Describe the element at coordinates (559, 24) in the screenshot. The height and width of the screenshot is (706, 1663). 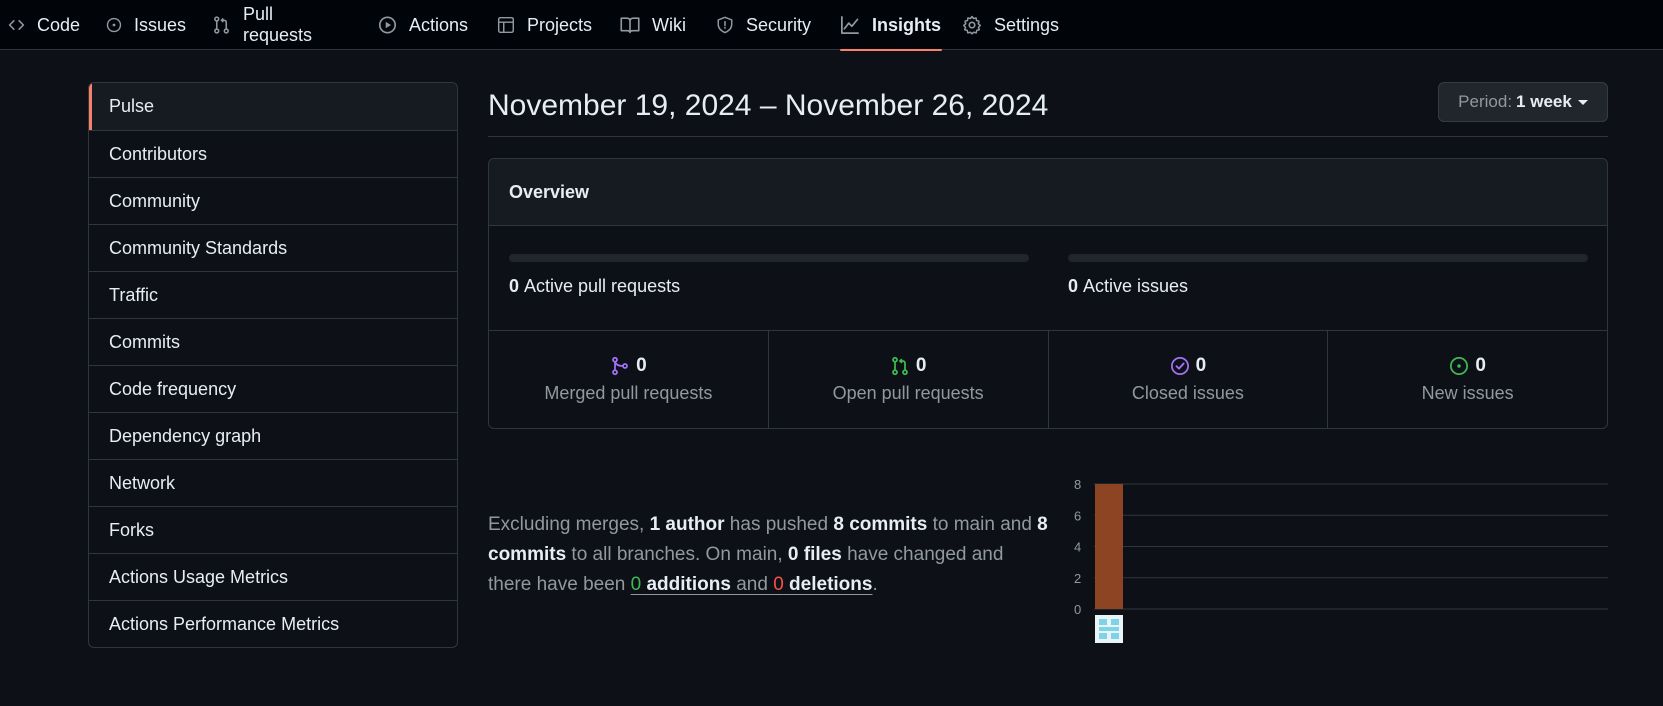
I see `tab-label: Projects` at that location.